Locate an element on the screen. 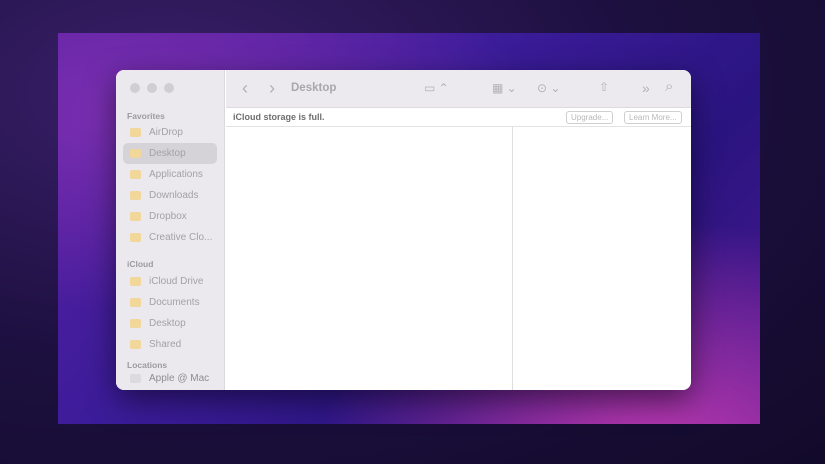  sidebar-item-icloud-desktop: Desktop is located at coordinates (170, 323).